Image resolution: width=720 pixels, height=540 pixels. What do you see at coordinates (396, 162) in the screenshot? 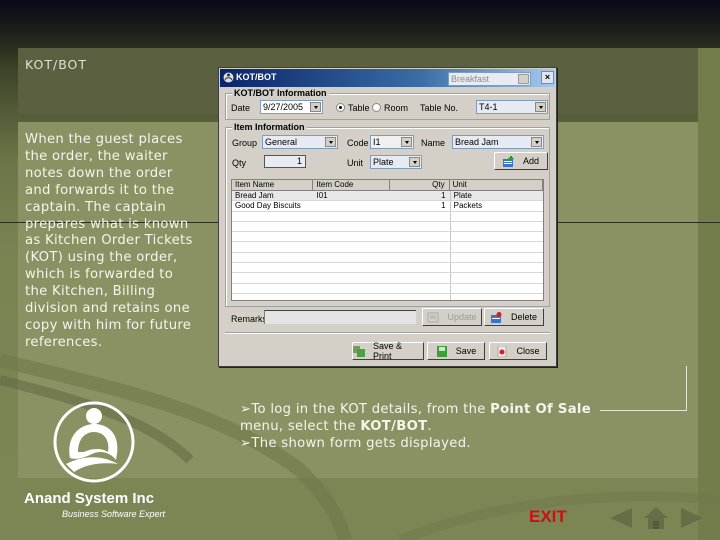
I see `unit-select: Plate` at bounding box center [396, 162].